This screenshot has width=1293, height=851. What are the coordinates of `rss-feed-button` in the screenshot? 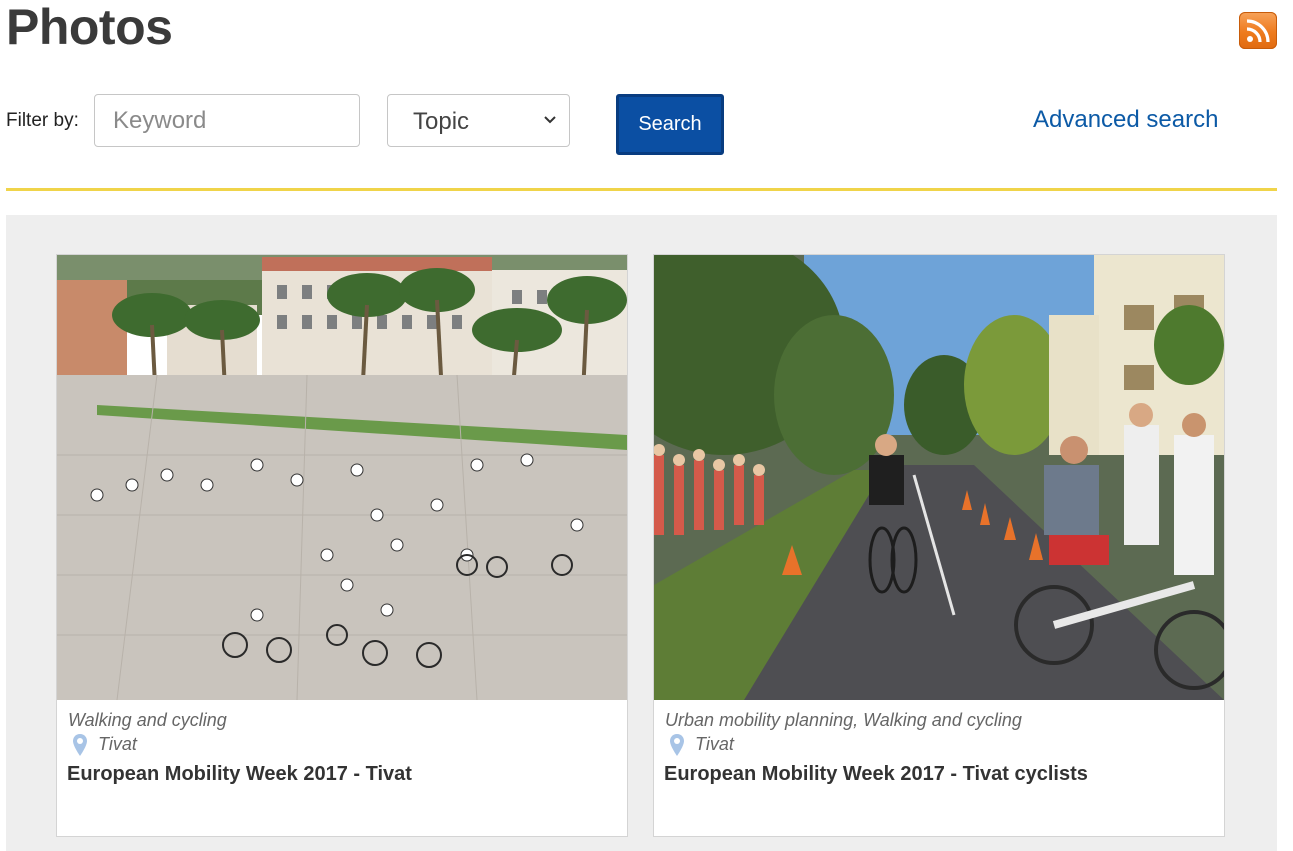 It's located at (1258, 30).